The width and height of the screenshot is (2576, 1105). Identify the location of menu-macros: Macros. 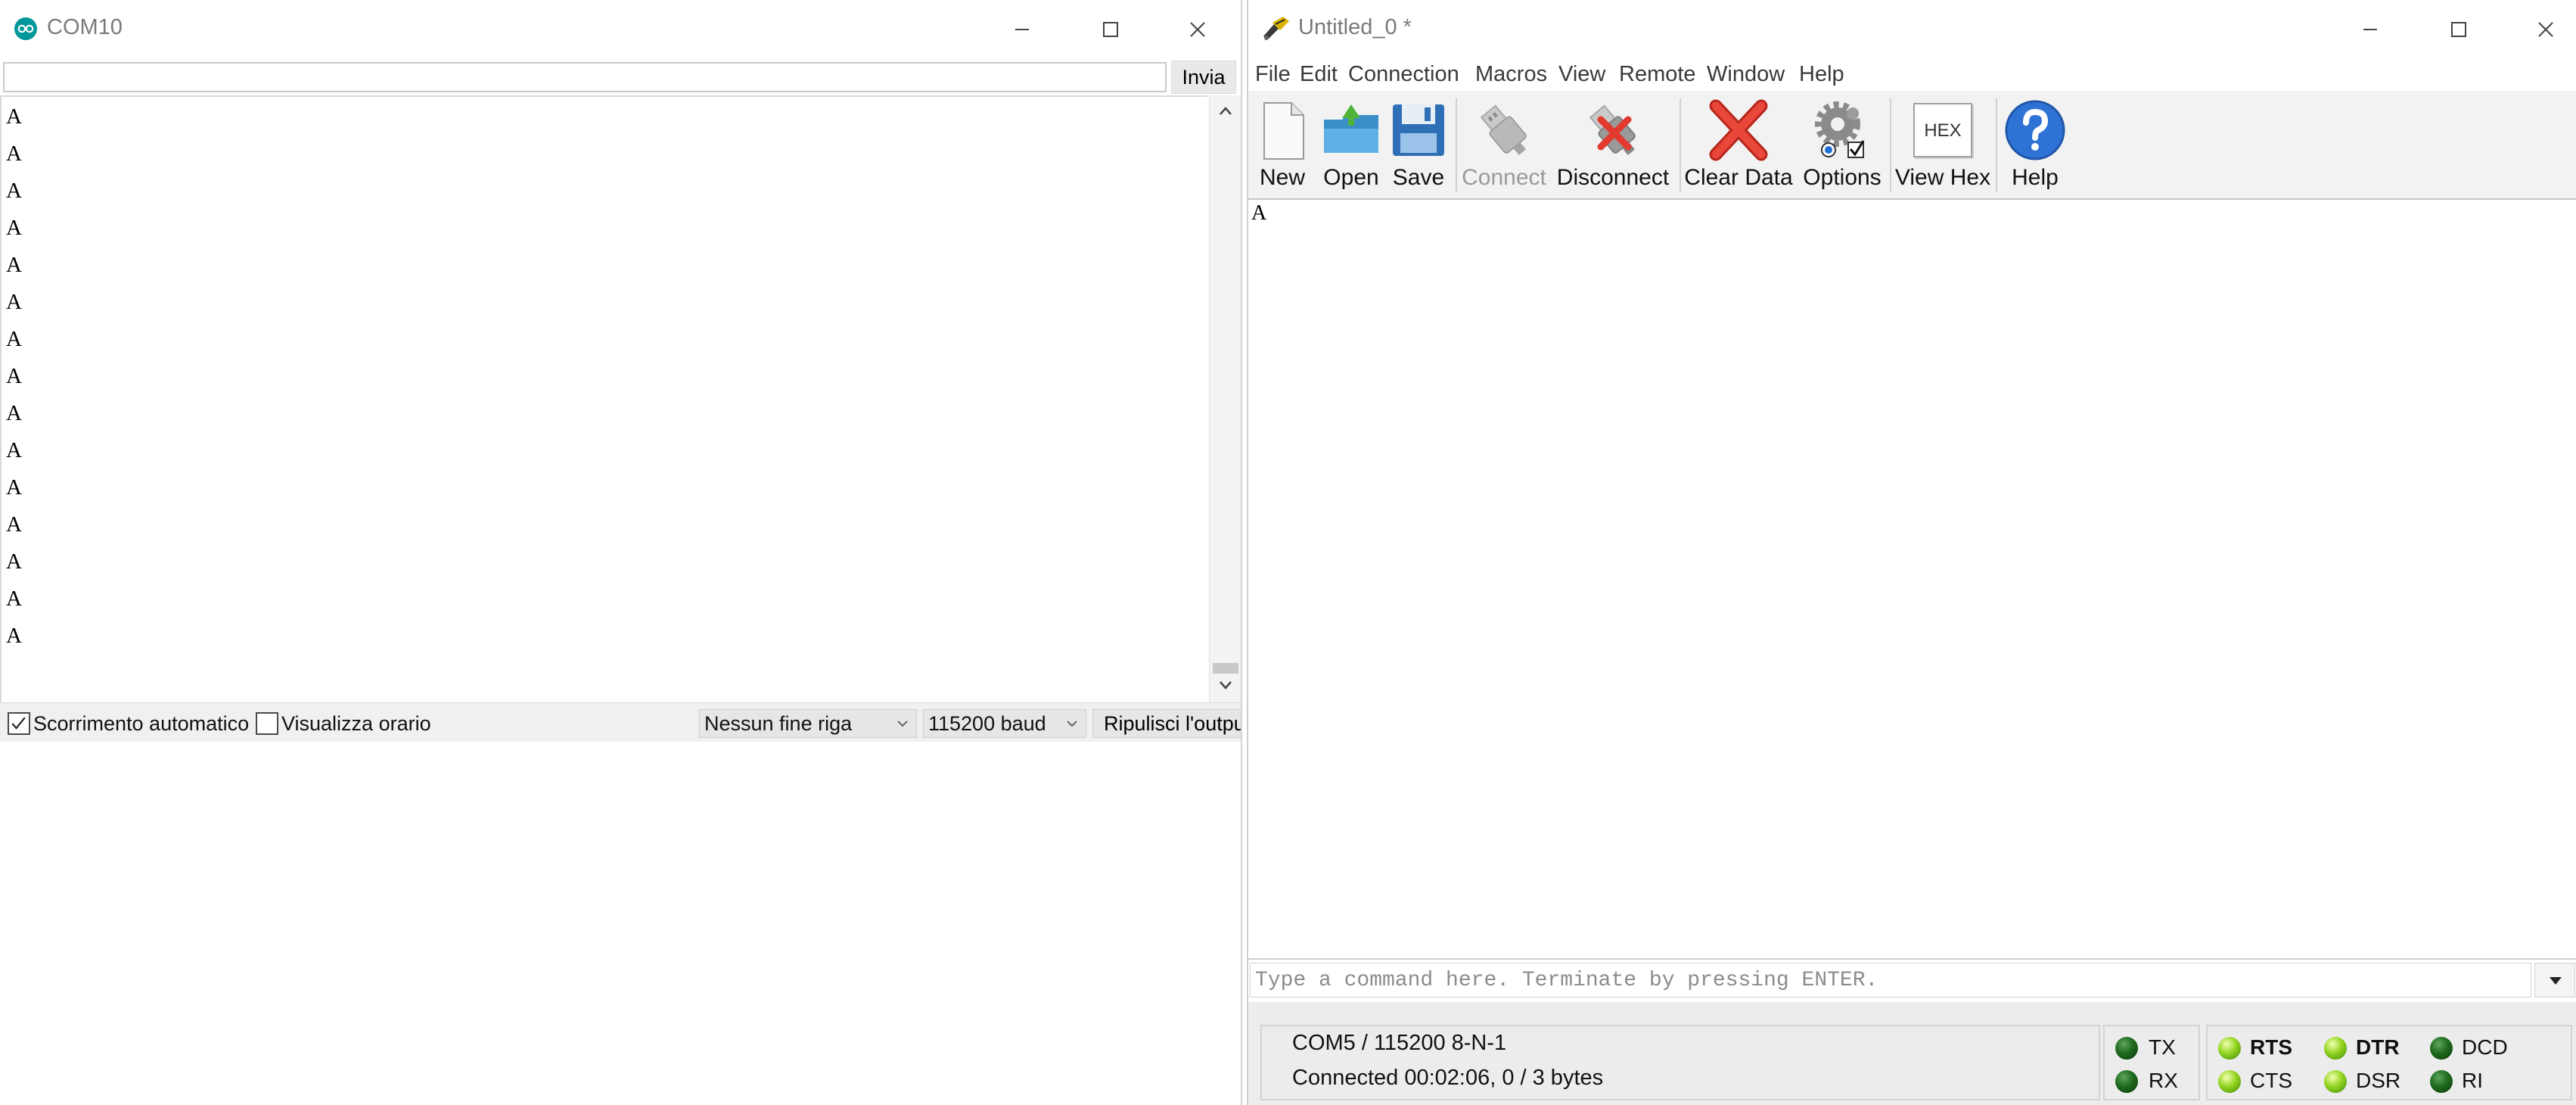
(1511, 74).